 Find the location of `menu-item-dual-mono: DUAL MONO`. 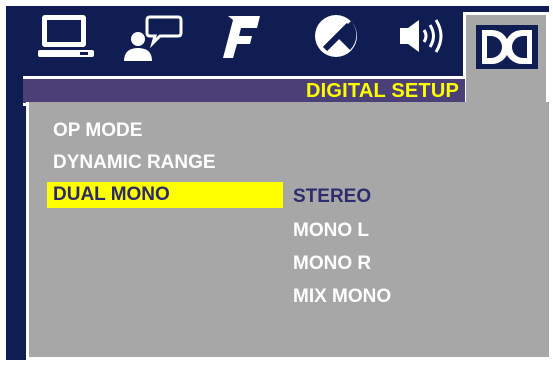

menu-item-dual-mono: DUAL MONO is located at coordinates (165, 195).